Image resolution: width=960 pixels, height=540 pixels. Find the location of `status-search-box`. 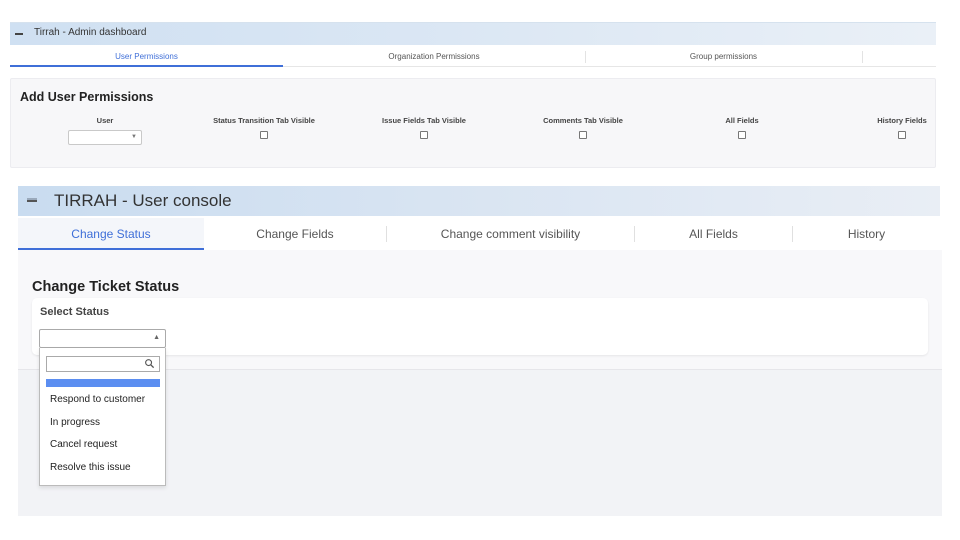

status-search-box is located at coordinates (103, 364).